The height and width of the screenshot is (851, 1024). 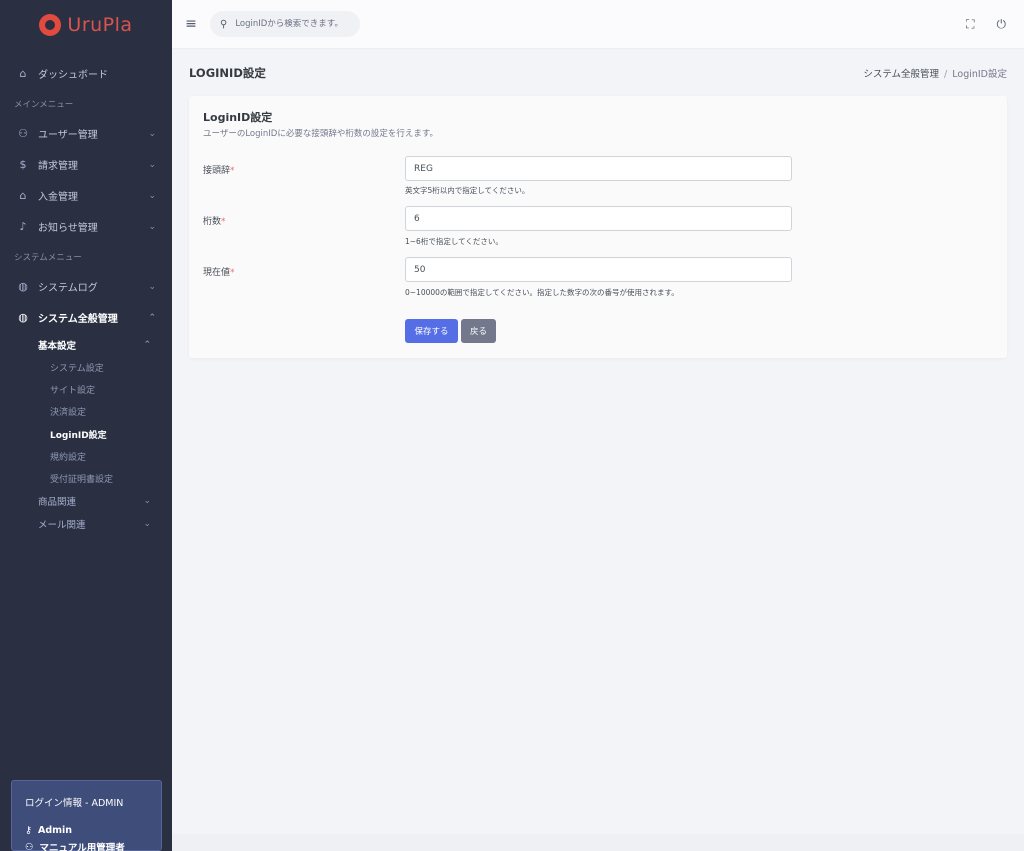 I want to click on sidebar-item-mail-related: メール関連 ⌄, so click(x=86, y=524).